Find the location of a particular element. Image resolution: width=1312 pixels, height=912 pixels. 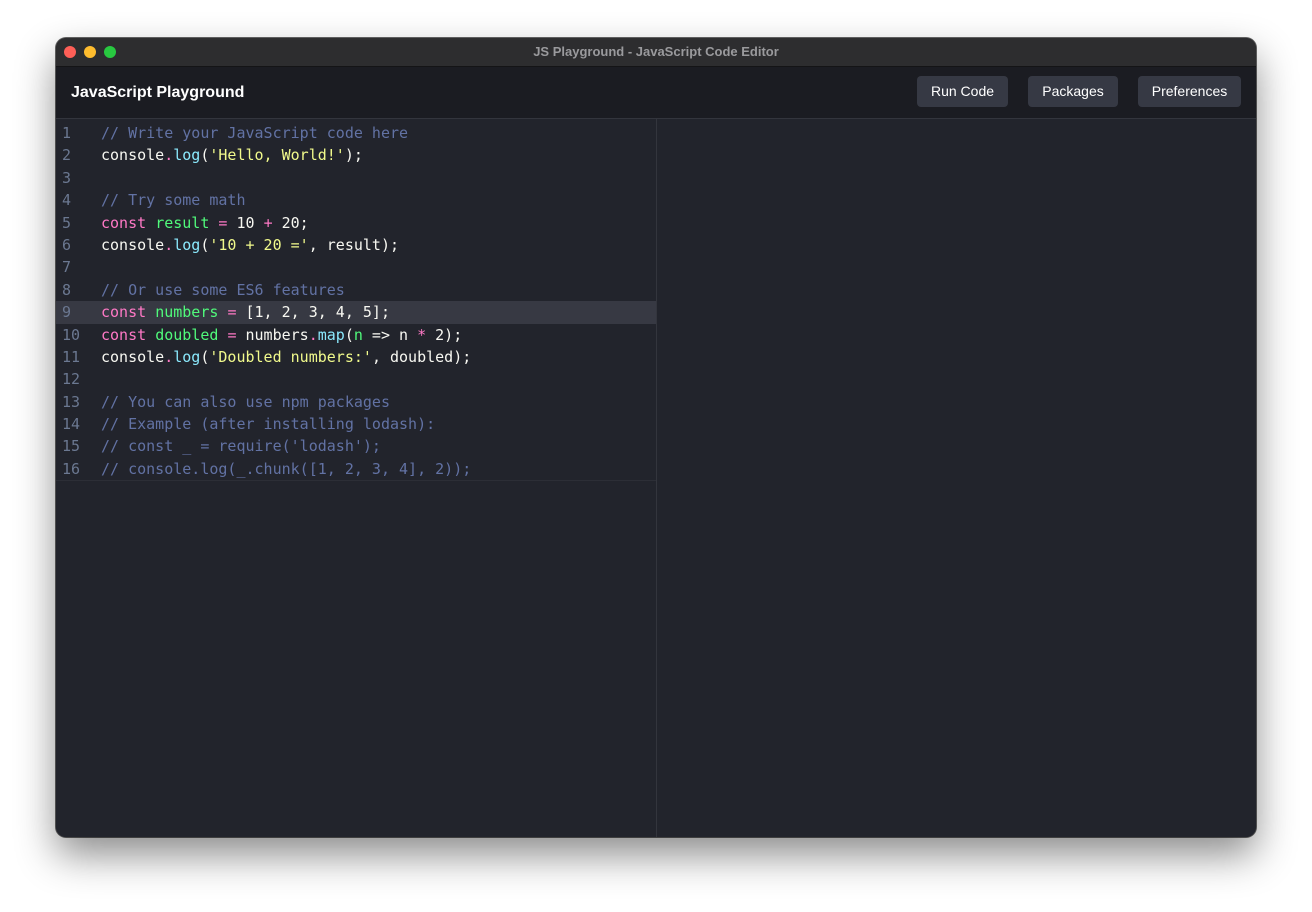

line-code: console.log('Hello, World!'); is located at coordinates (232, 155).